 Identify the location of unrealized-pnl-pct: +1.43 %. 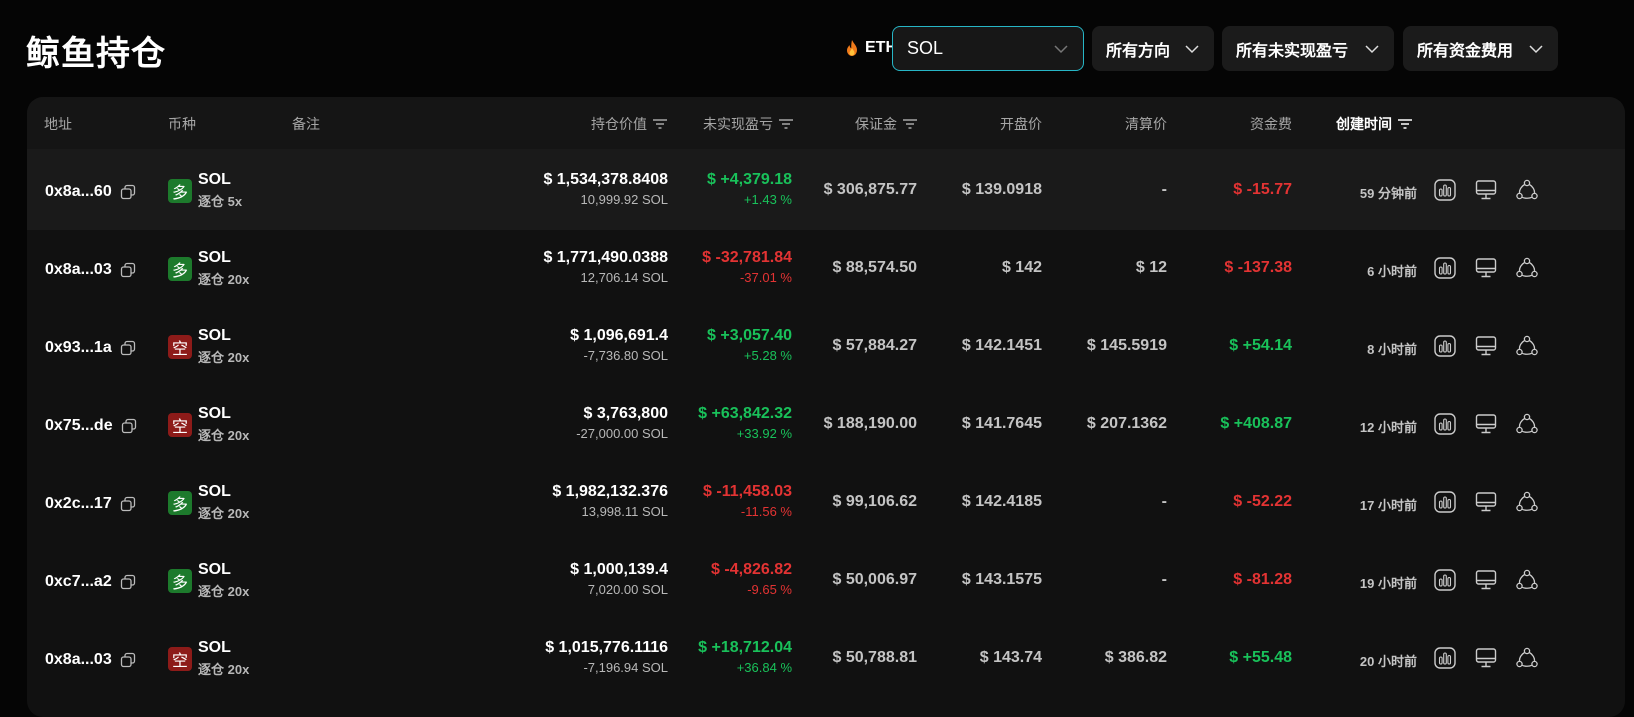
(767, 199).